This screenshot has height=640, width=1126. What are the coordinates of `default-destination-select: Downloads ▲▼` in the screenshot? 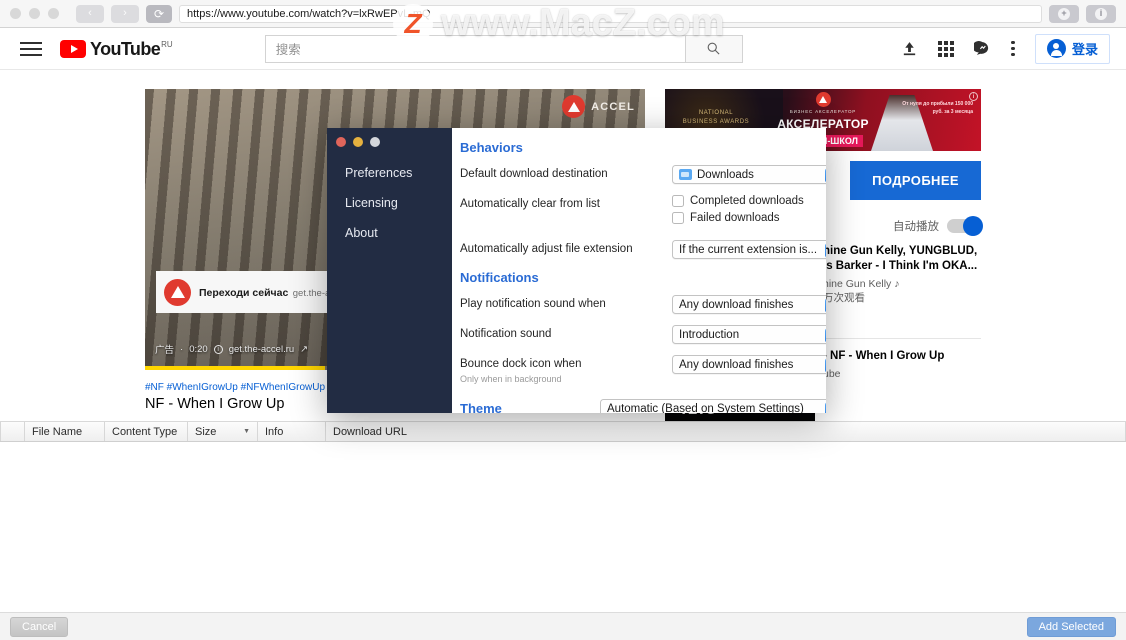 It's located at (749, 174).